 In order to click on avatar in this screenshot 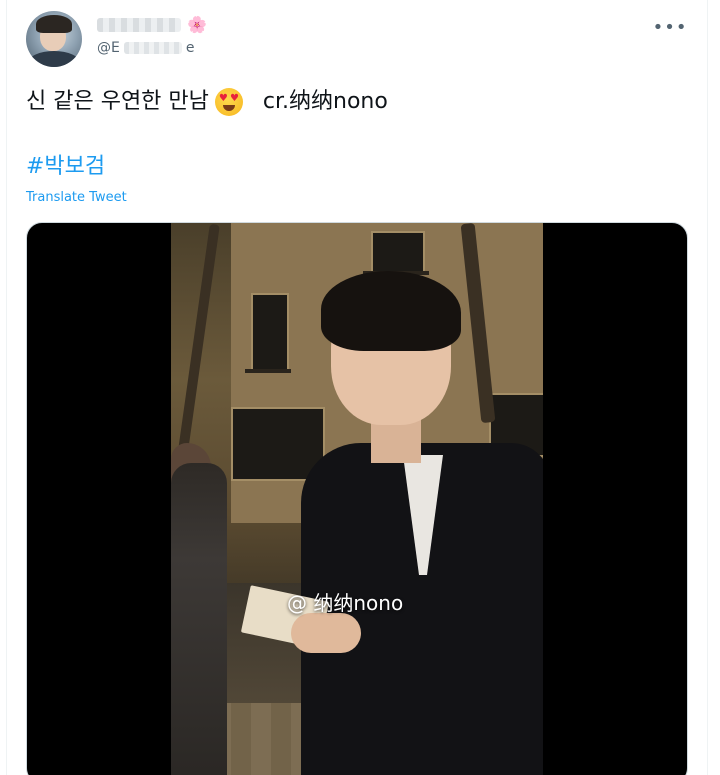, I will do `click(54, 39)`.